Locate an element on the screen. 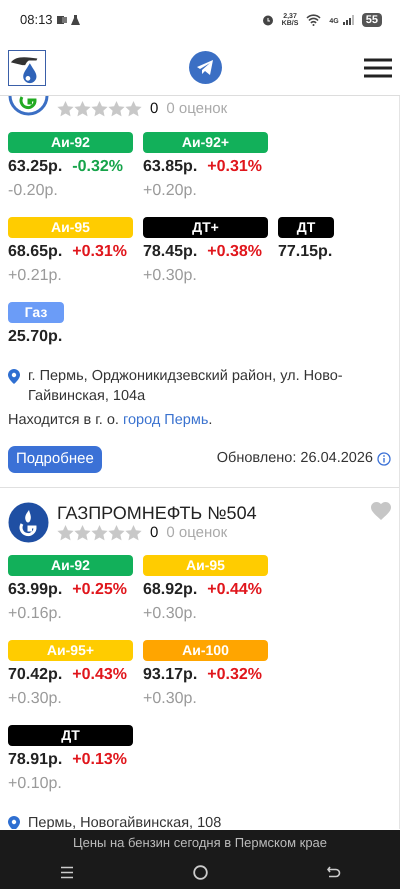 The height and width of the screenshot is (889, 400). fuel-label: ДТ+ is located at coordinates (205, 227).